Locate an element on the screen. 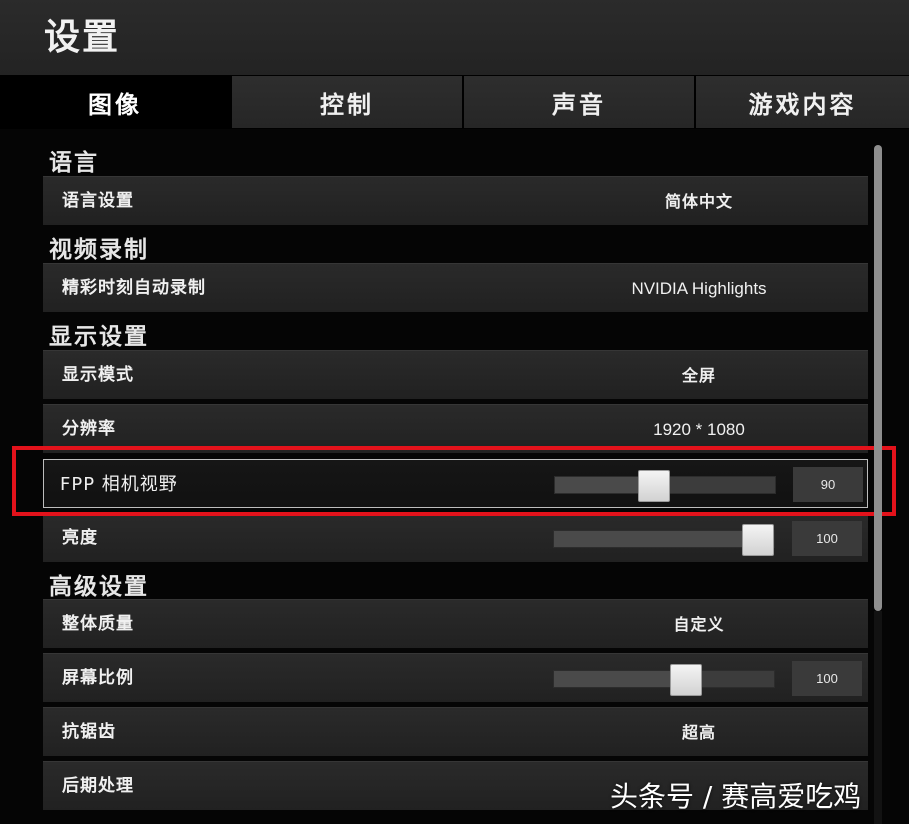 The image size is (909, 824). top-bar: 设置 is located at coordinates (454, 37).